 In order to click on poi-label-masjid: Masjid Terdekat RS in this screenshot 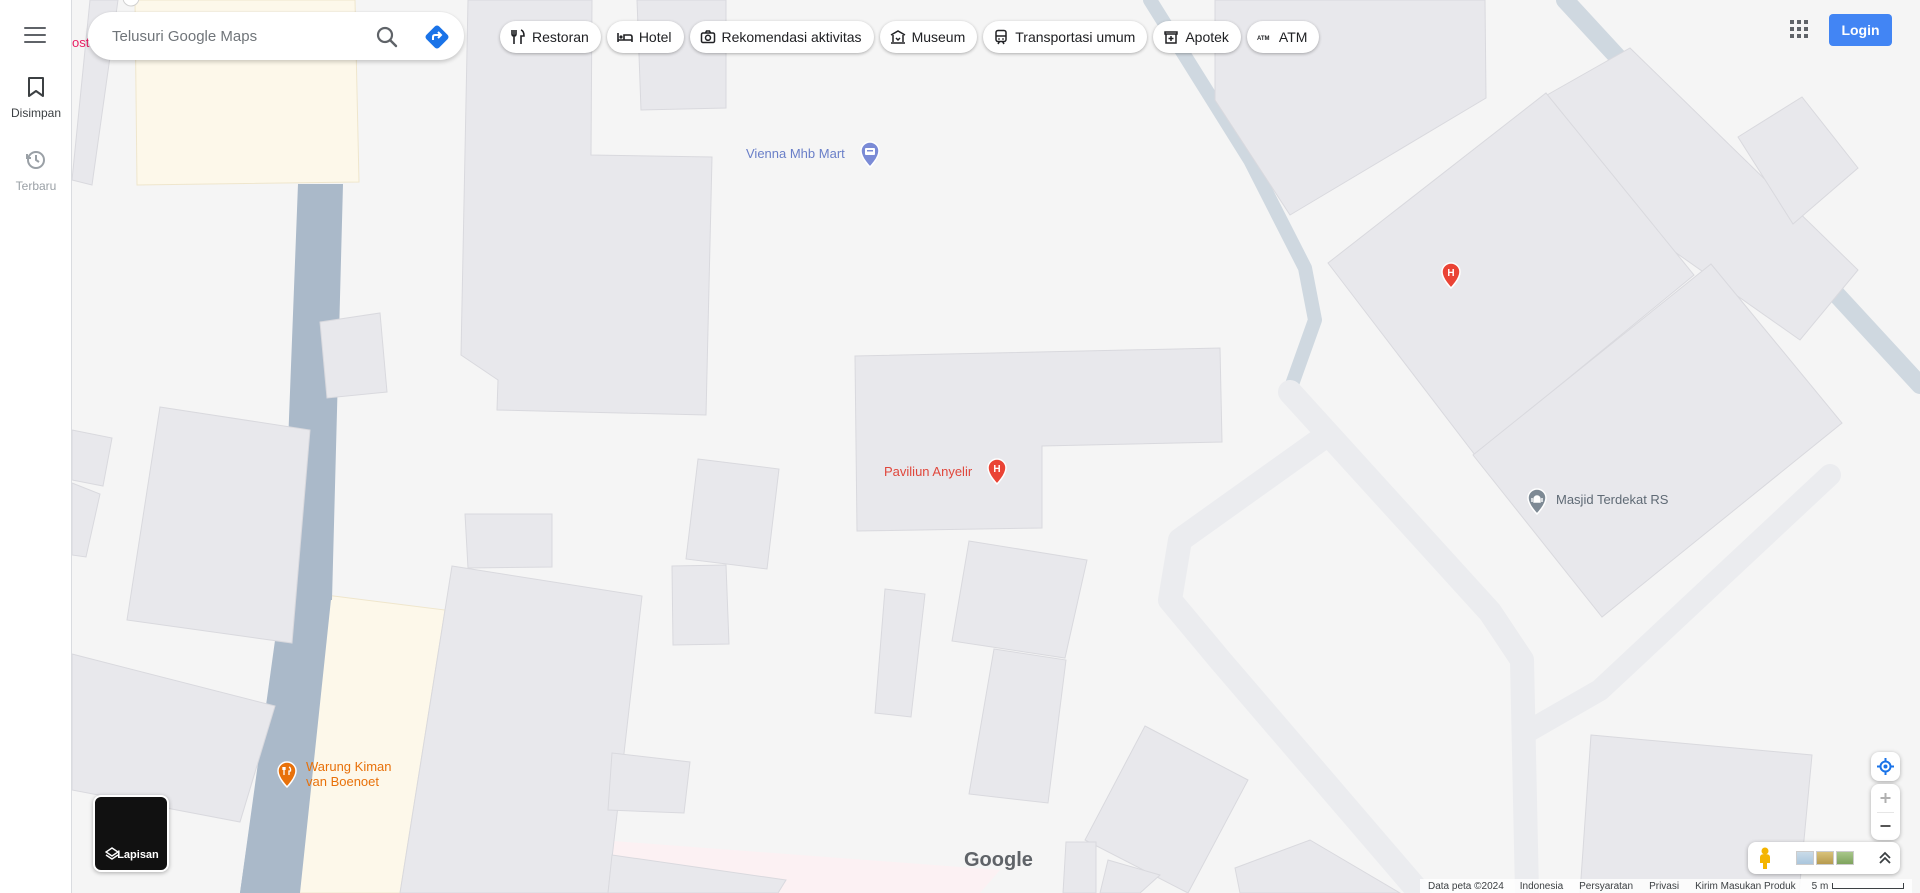, I will do `click(1612, 499)`.